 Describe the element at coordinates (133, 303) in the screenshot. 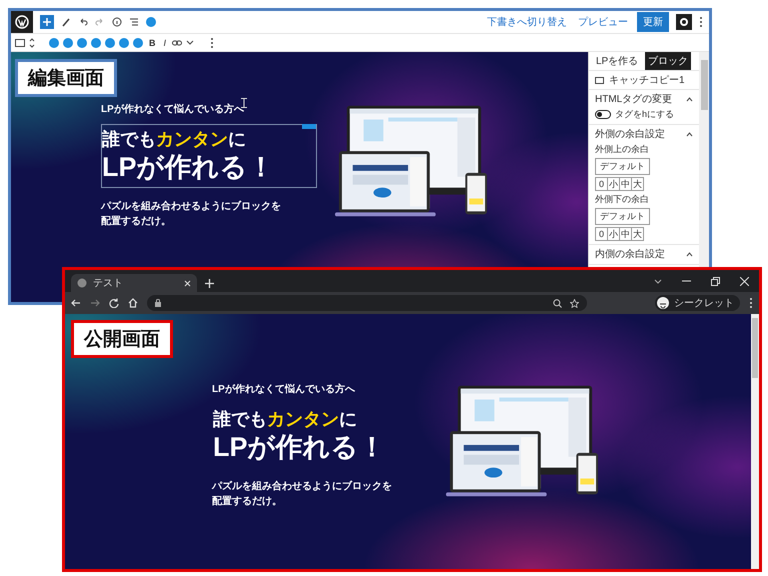

I see `home-icon` at that location.